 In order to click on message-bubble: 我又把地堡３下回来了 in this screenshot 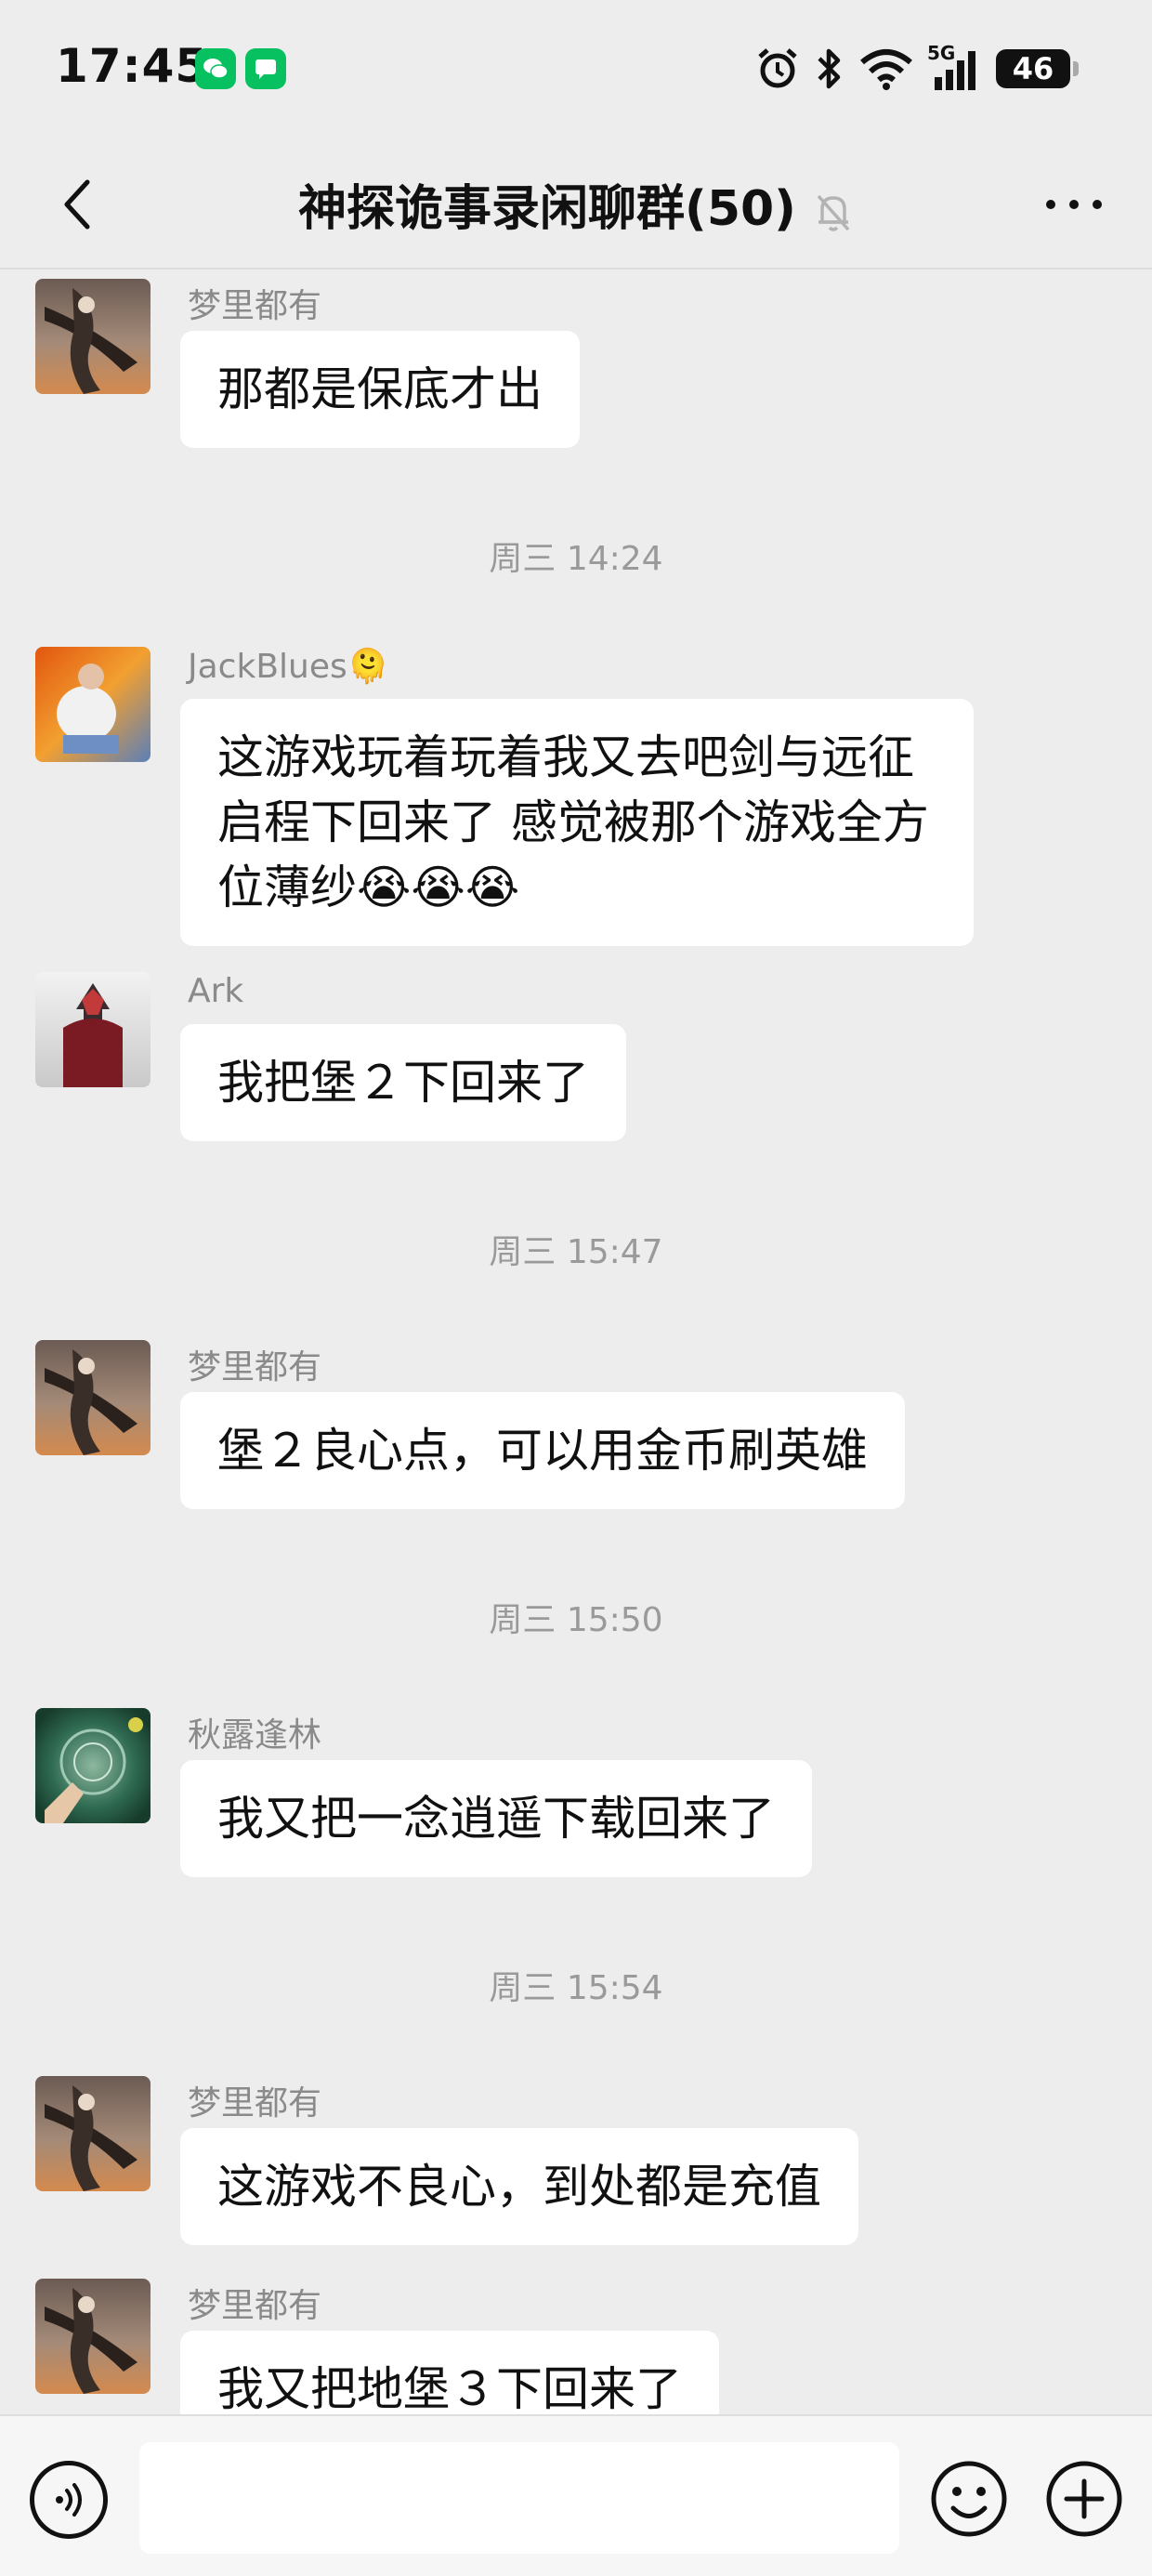, I will do `click(449, 2372)`.